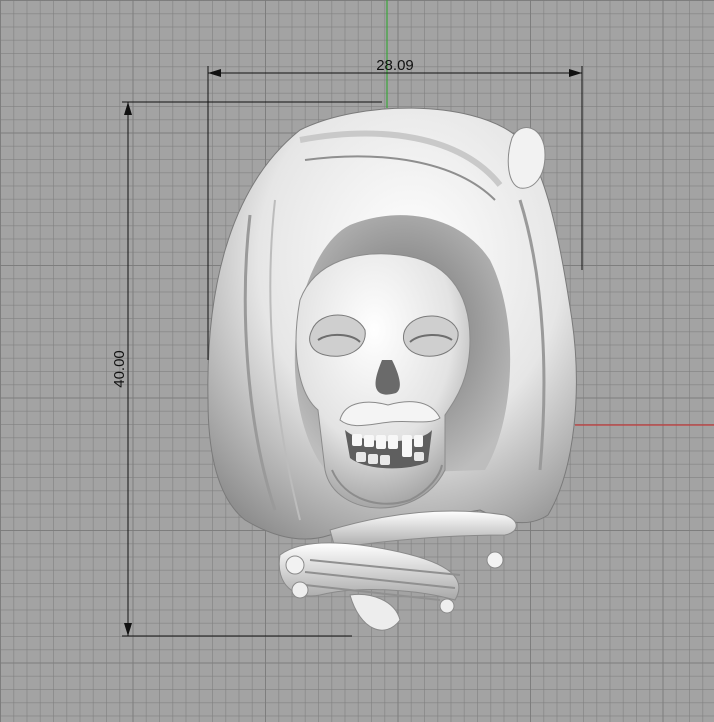  I want to click on dim-height-label: 40.00, so click(119, 369).